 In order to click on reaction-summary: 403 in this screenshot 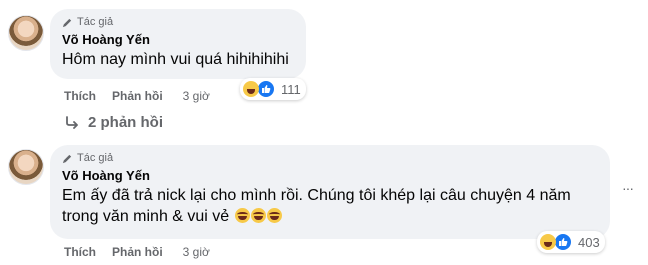, I will do `click(571, 242)`.